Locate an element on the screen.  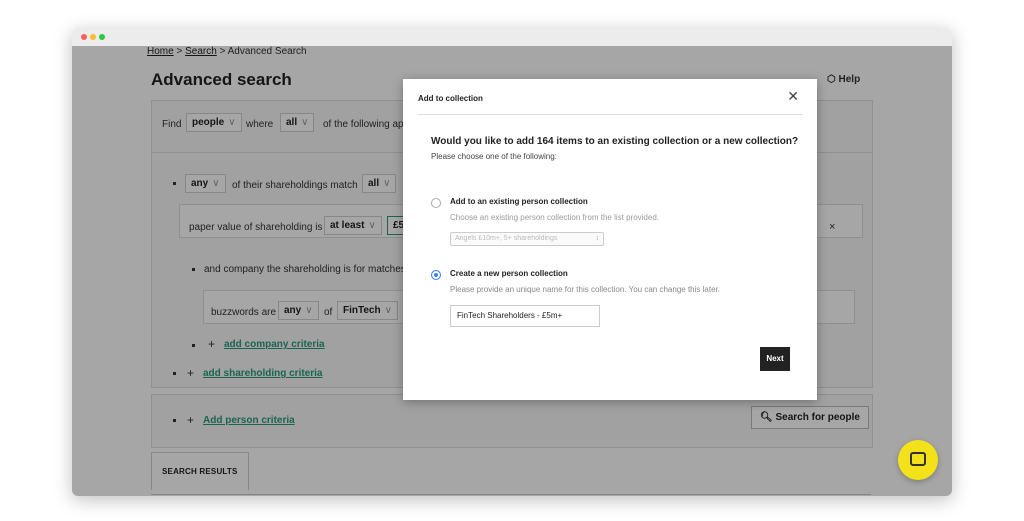
close-icon: ✕ is located at coordinates (793, 96).